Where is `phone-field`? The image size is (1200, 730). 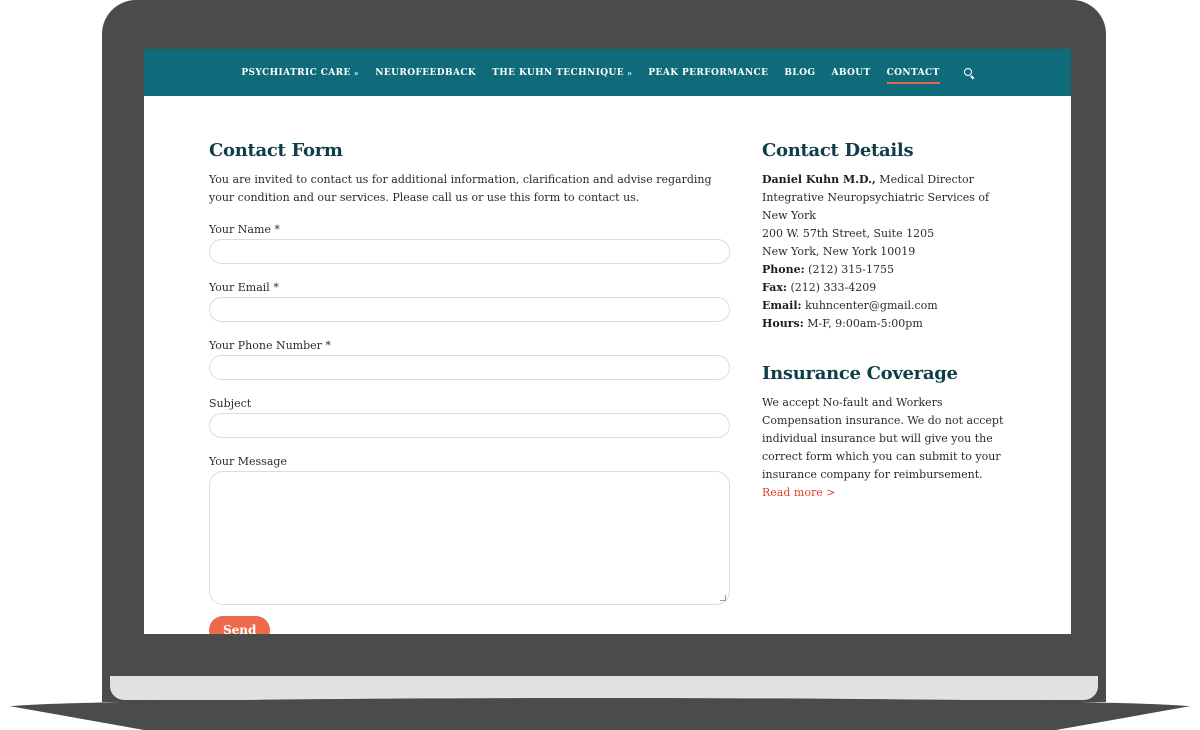 phone-field is located at coordinates (469, 367).